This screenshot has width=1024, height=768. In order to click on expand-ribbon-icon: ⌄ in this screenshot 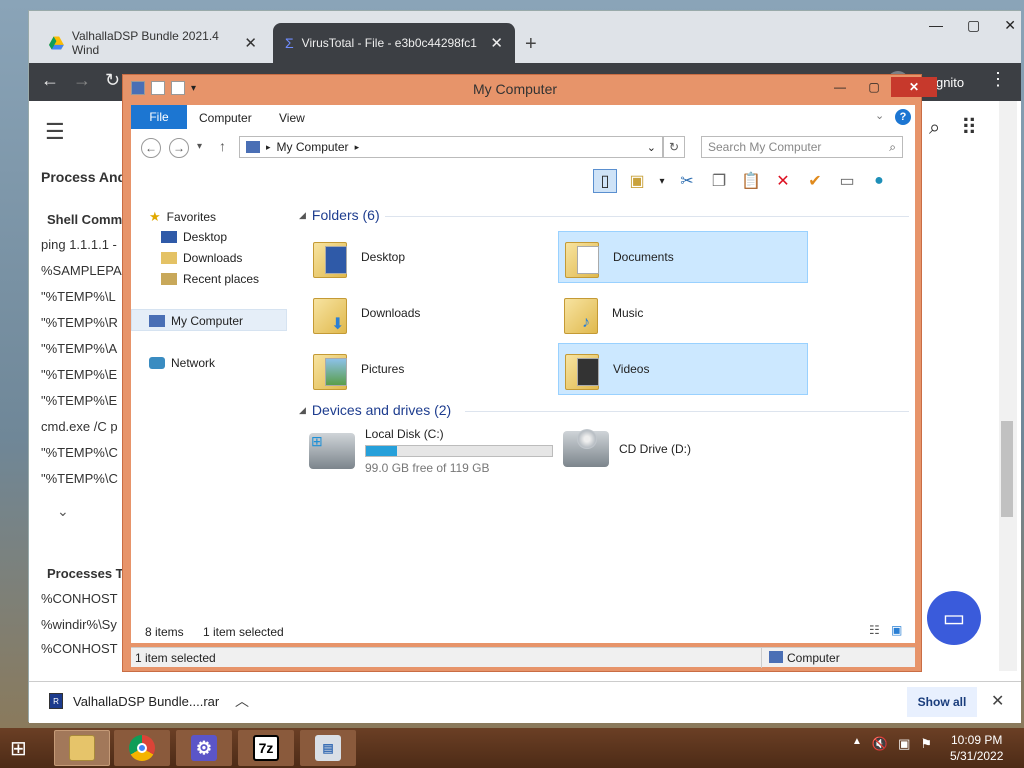, I will do `click(879, 115)`.